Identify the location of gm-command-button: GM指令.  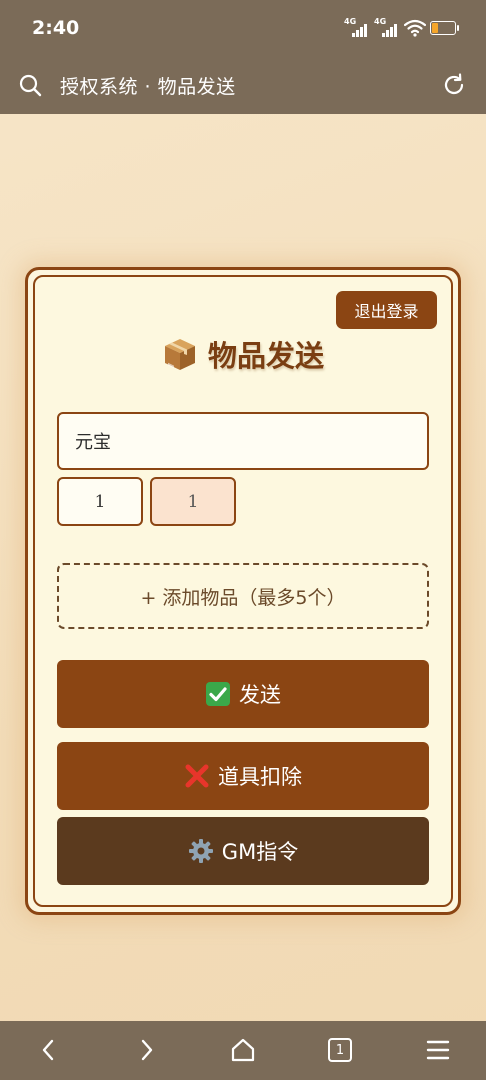
(243, 851).